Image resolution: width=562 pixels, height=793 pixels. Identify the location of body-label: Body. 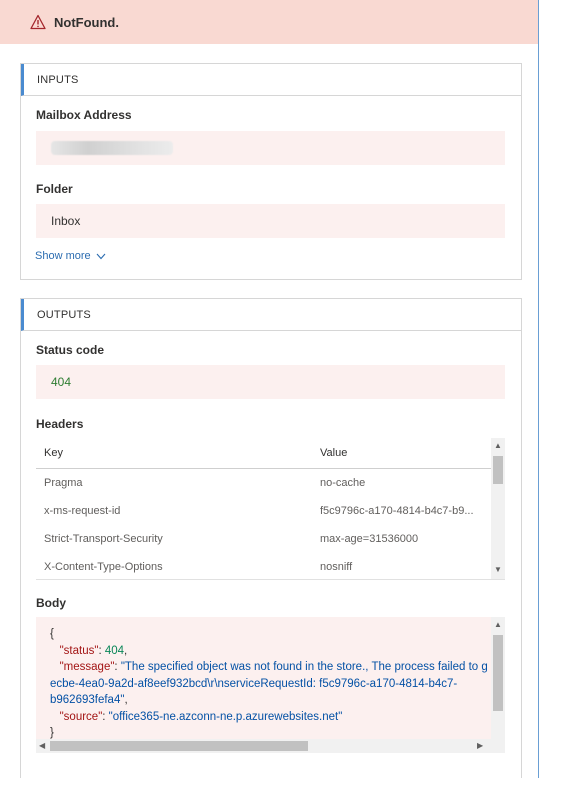
(51, 603).